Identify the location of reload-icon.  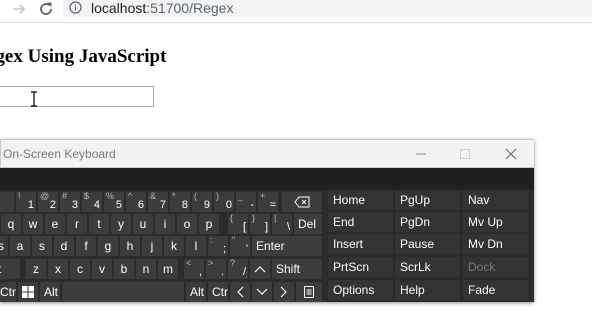
(46, 9).